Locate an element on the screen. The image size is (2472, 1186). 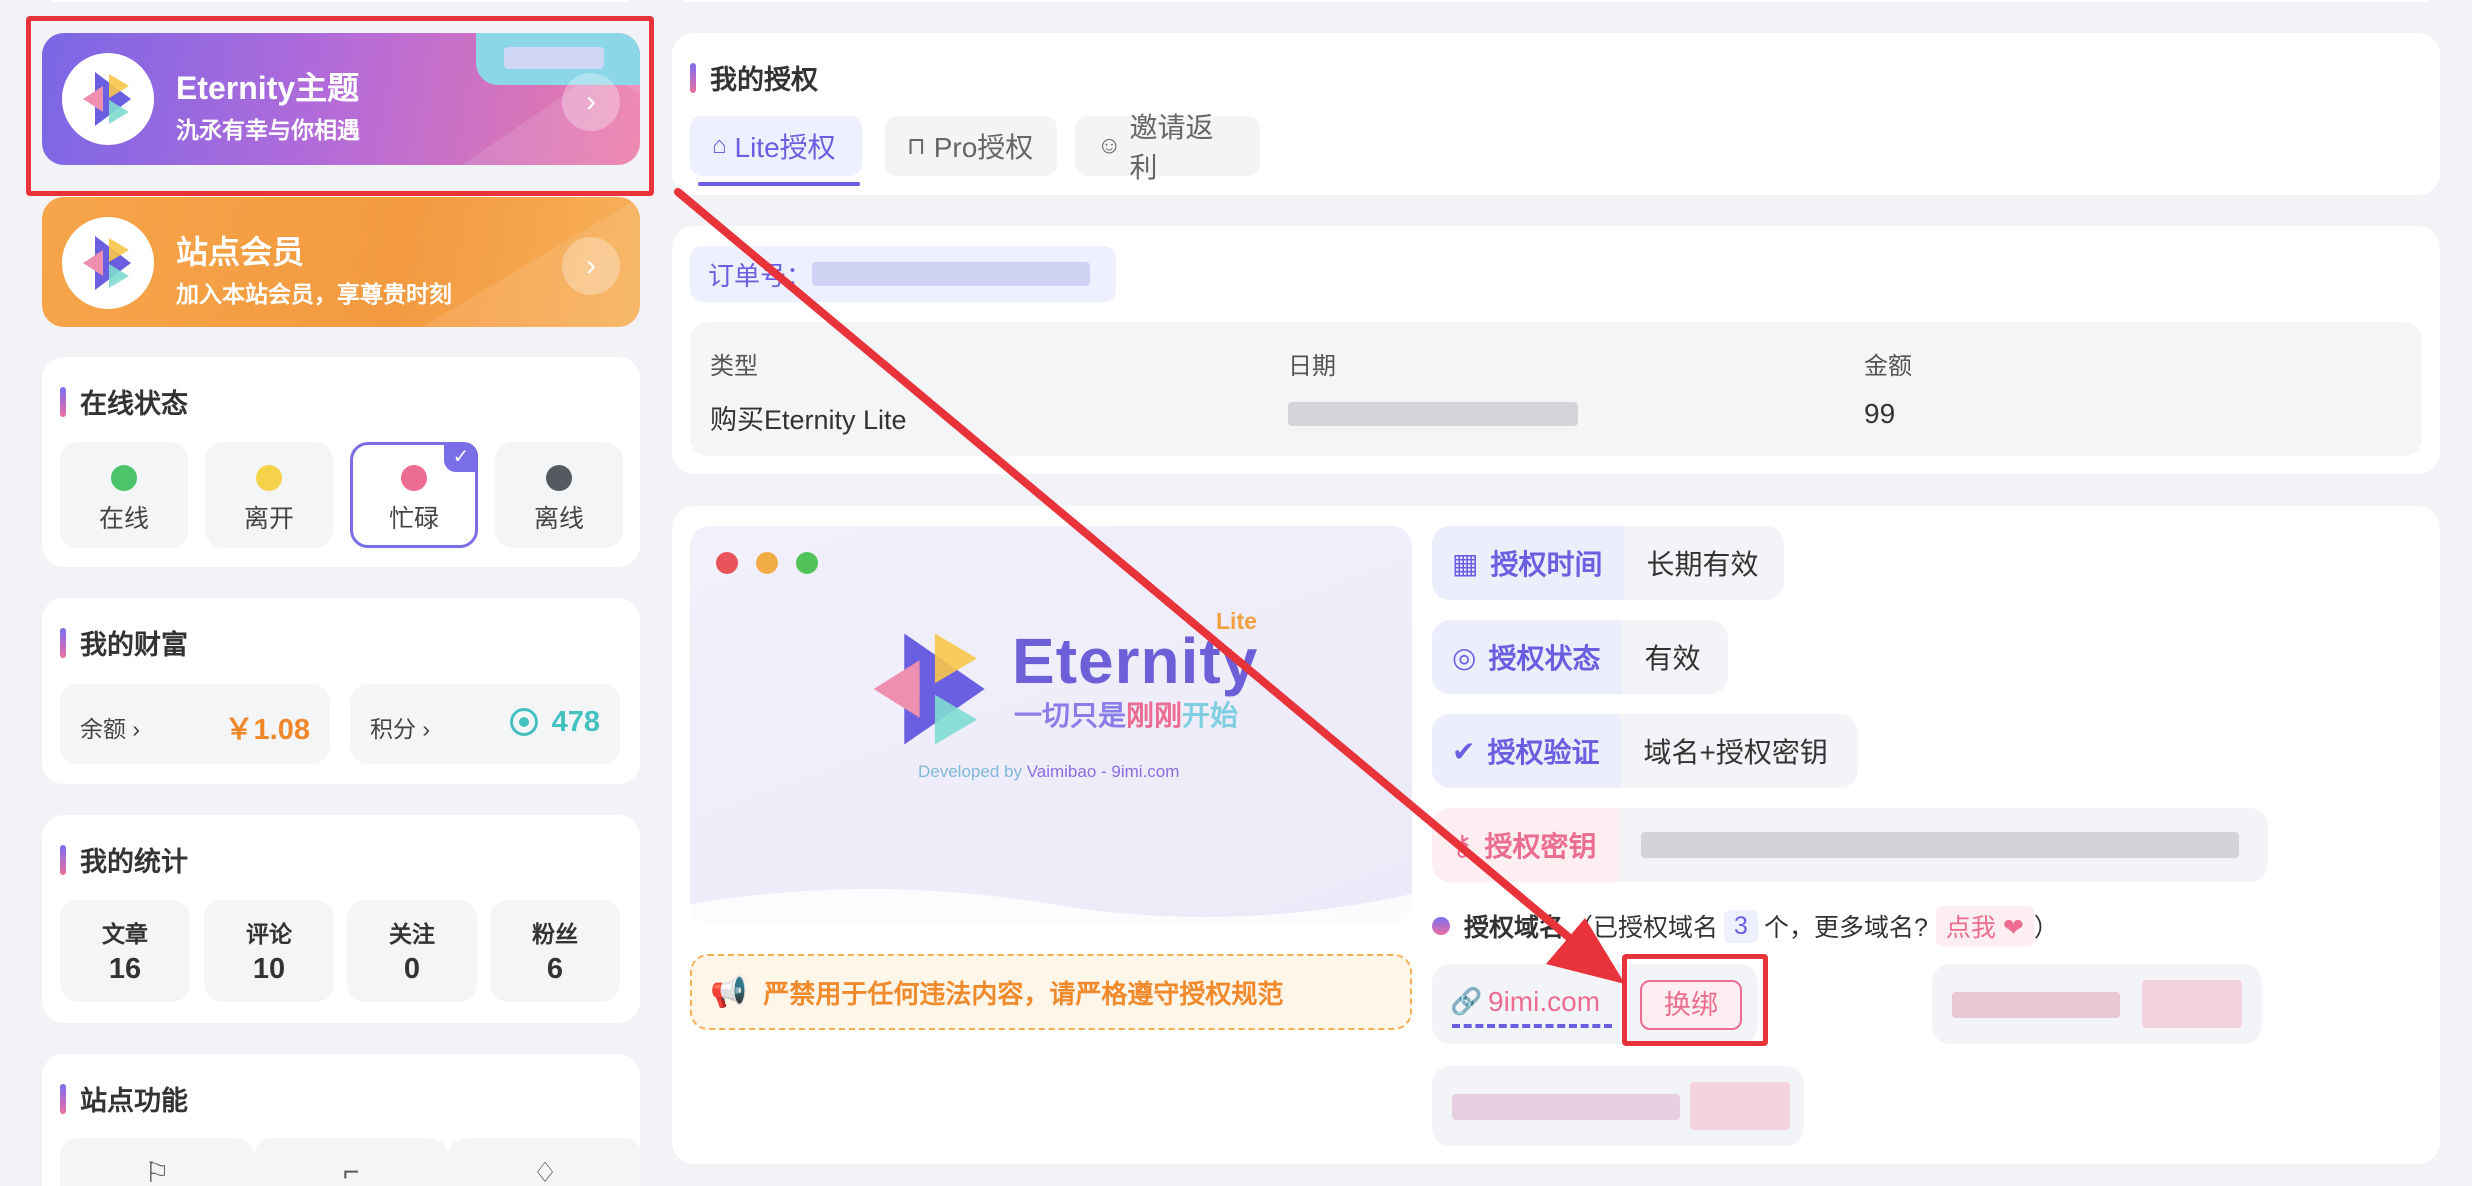
check-icon: ✓ is located at coordinates (461, 457).